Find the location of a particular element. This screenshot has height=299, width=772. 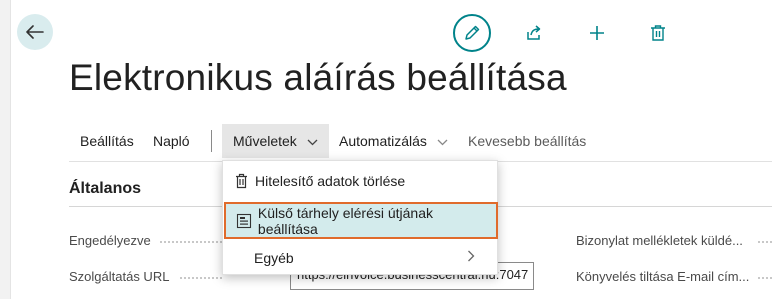

edit-icon is located at coordinates (472, 32).